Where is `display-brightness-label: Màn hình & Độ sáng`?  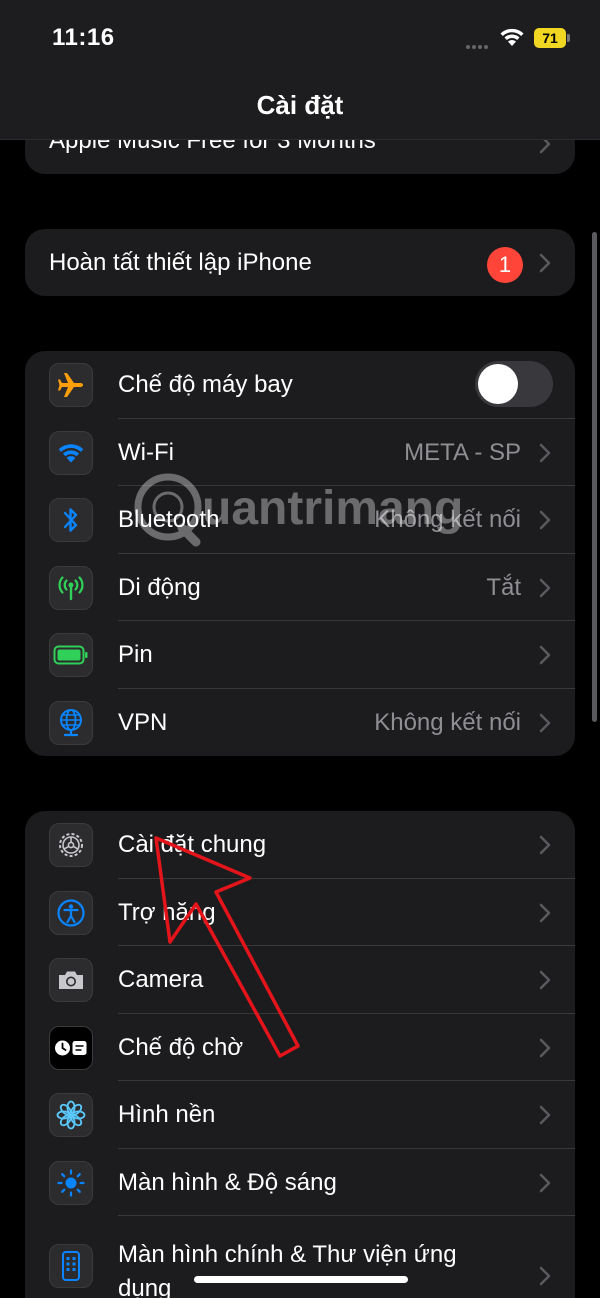
display-brightness-label: Màn hình & Độ sáng is located at coordinates (227, 1182).